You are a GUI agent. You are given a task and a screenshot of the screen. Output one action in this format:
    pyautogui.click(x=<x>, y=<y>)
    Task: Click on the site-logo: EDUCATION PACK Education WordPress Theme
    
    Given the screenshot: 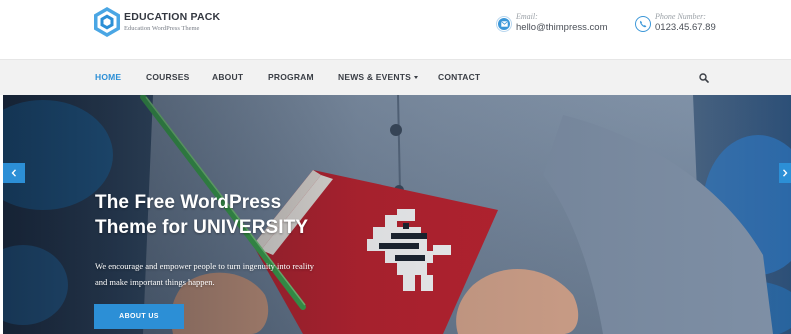 What is the action you would take?
    pyautogui.click(x=156, y=22)
    